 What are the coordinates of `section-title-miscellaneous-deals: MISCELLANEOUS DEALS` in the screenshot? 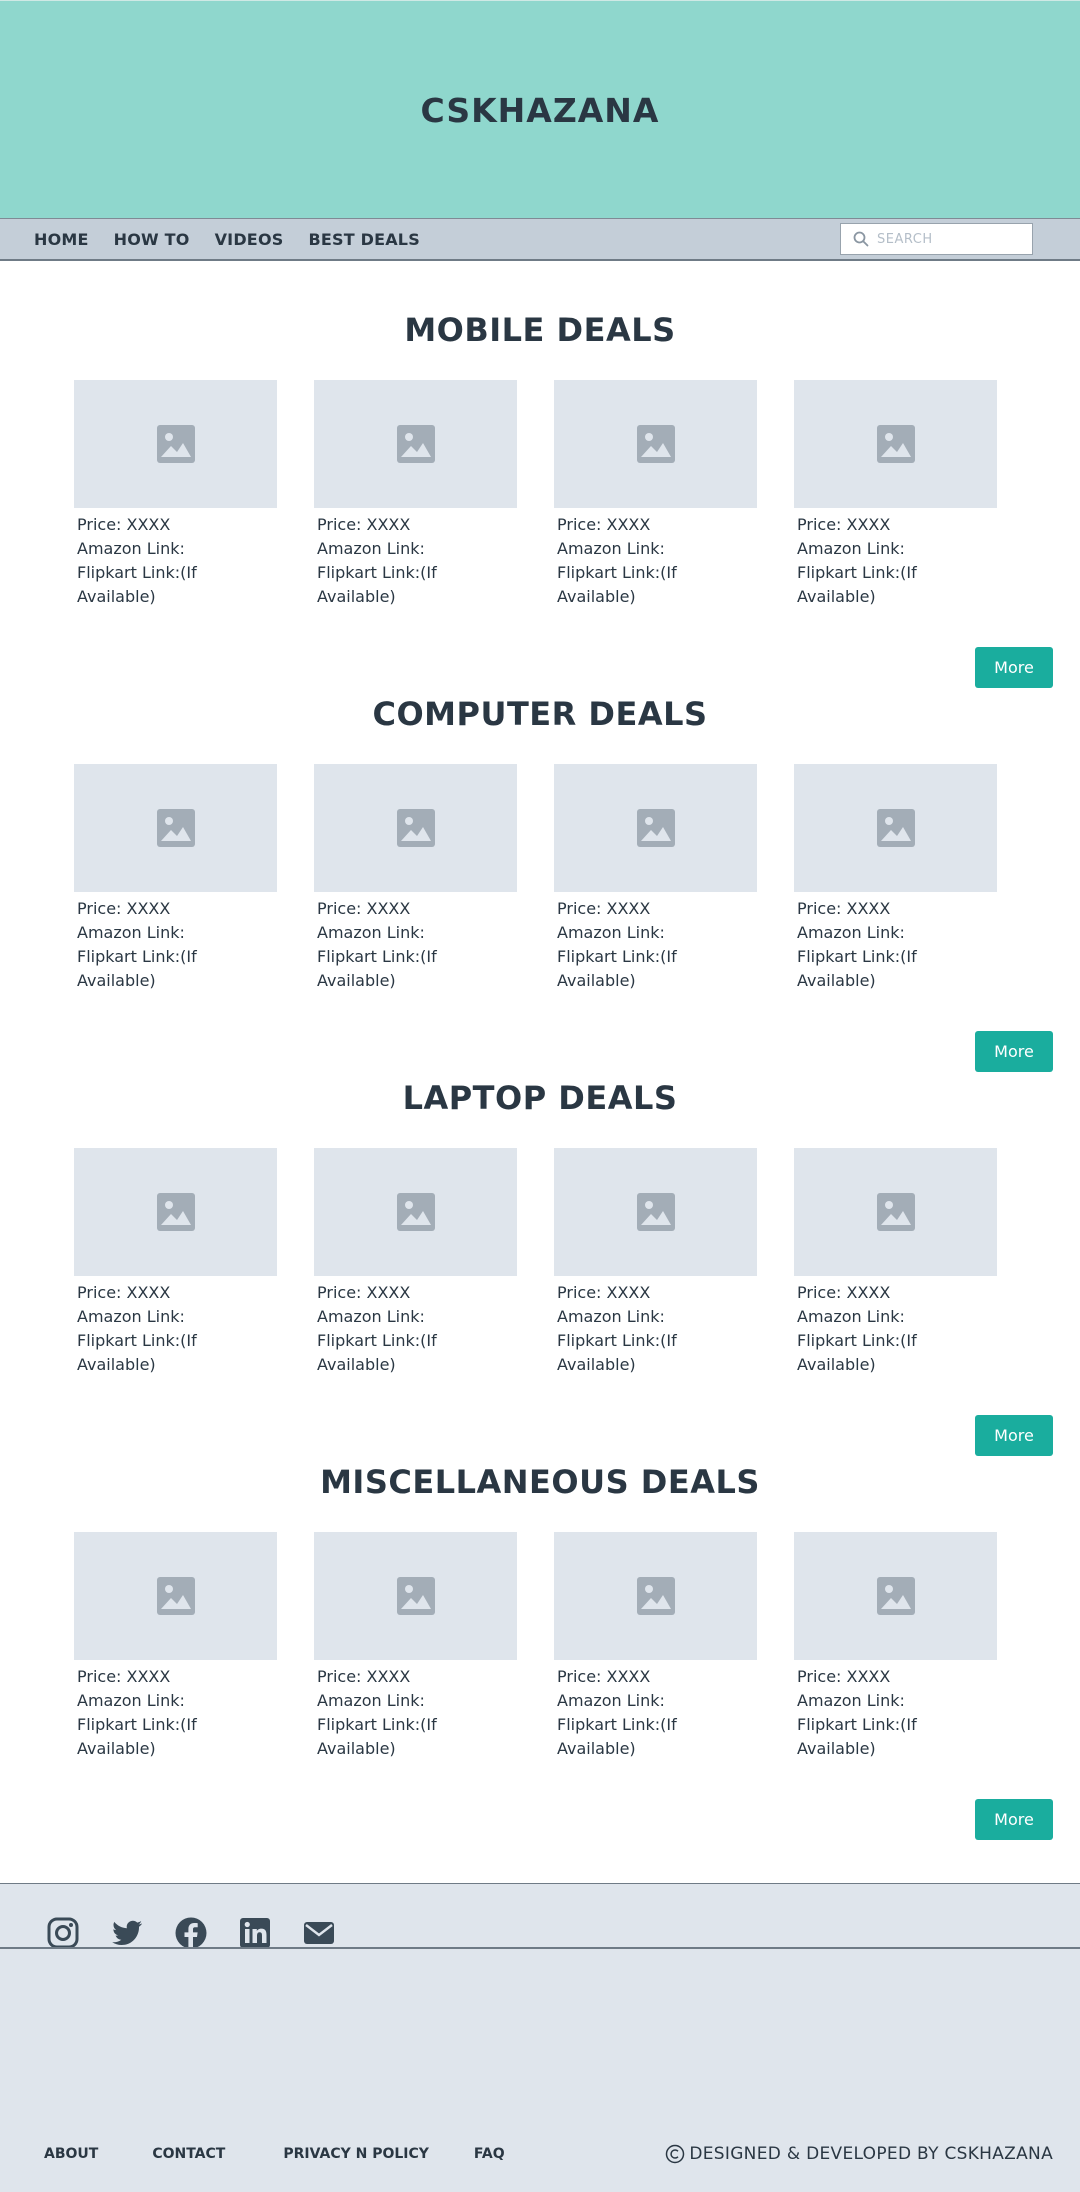 It's located at (540, 1482).